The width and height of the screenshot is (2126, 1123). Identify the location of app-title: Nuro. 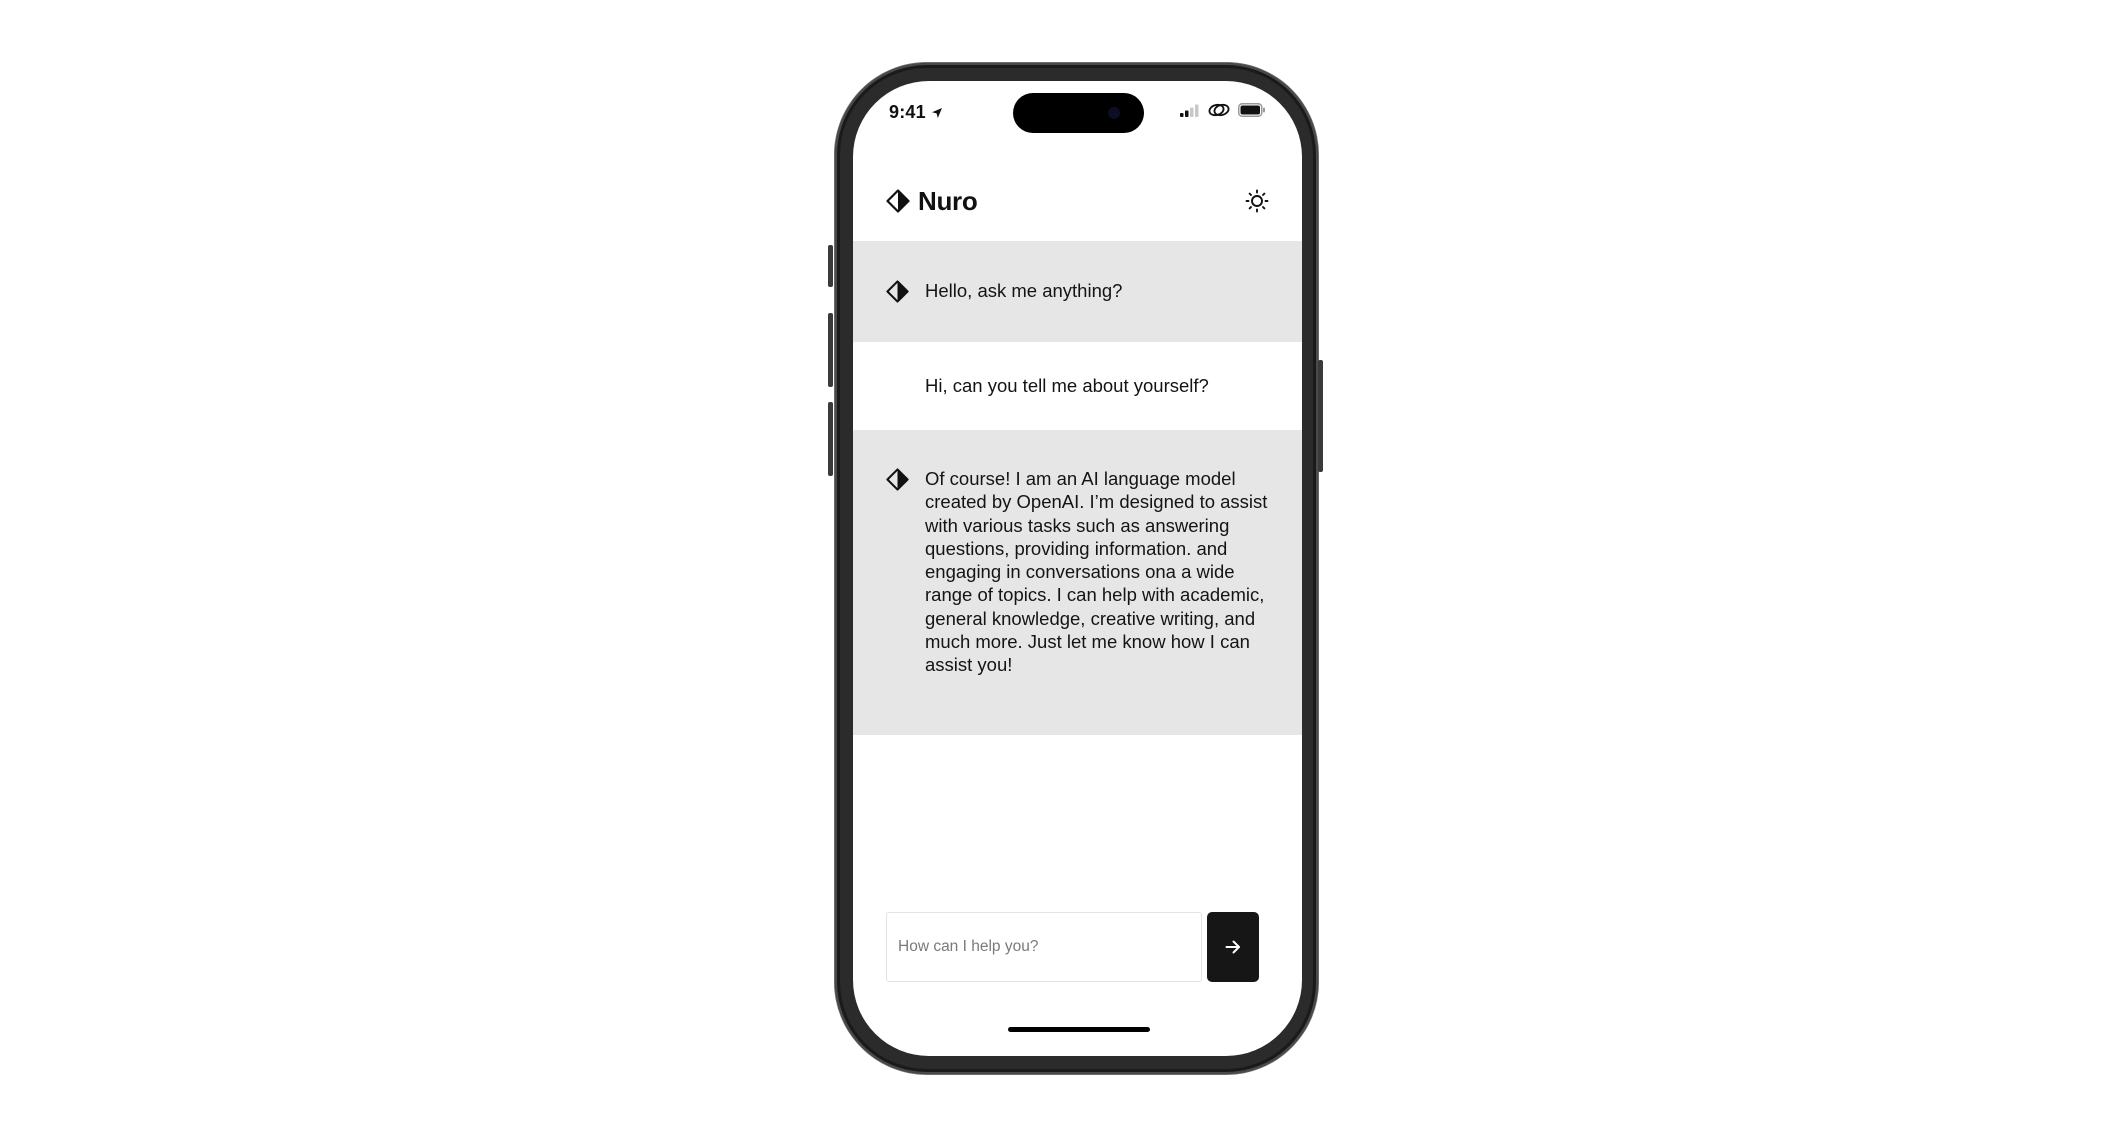
(948, 200).